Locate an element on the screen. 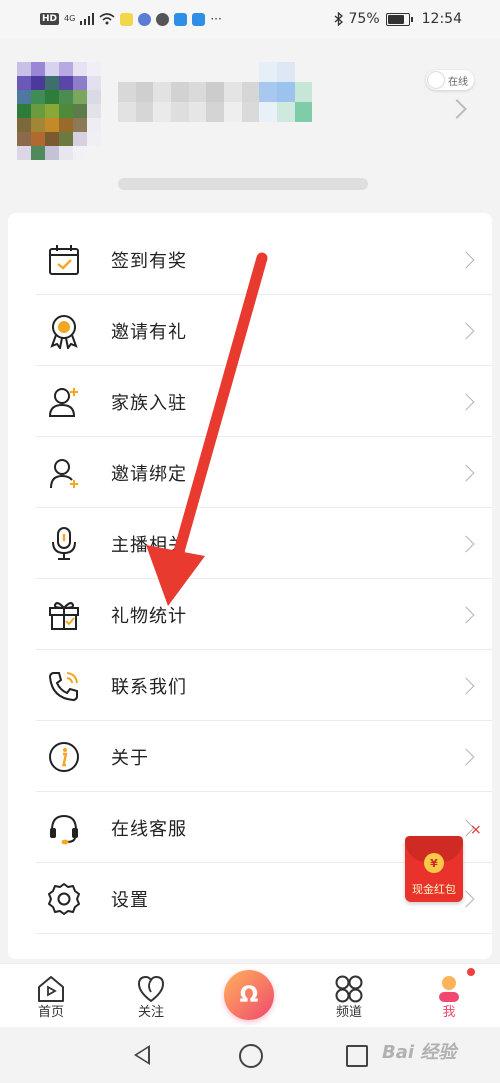  recent-apps-icon is located at coordinates (357, 1056).